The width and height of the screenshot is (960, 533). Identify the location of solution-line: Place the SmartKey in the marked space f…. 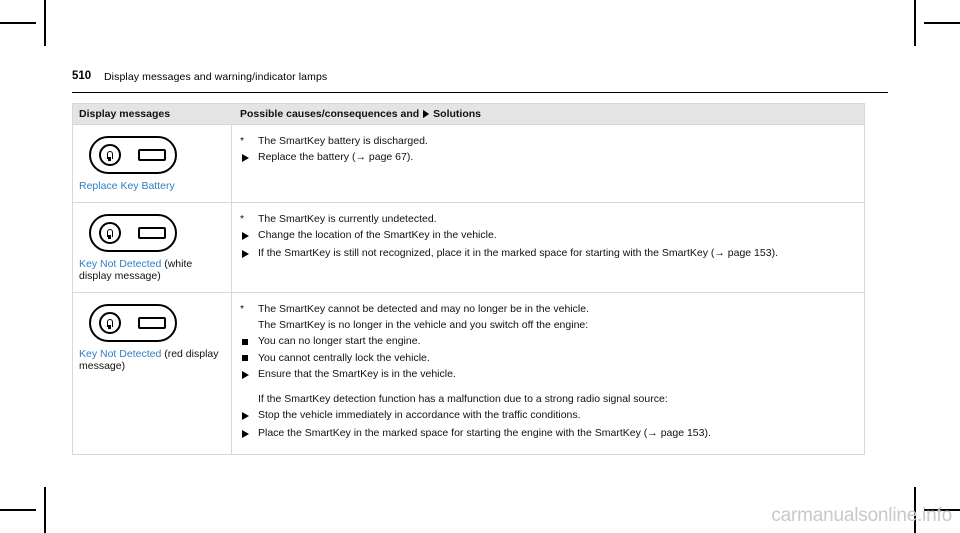
(548, 434).